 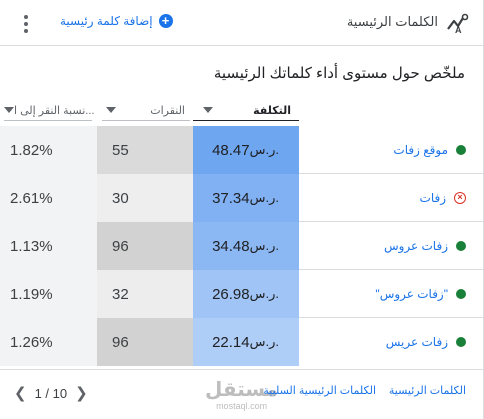 What do you see at coordinates (319, 390) in the screenshot?
I see `tab-negative-keywords: الكلمات الرئيسية السلبية` at bounding box center [319, 390].